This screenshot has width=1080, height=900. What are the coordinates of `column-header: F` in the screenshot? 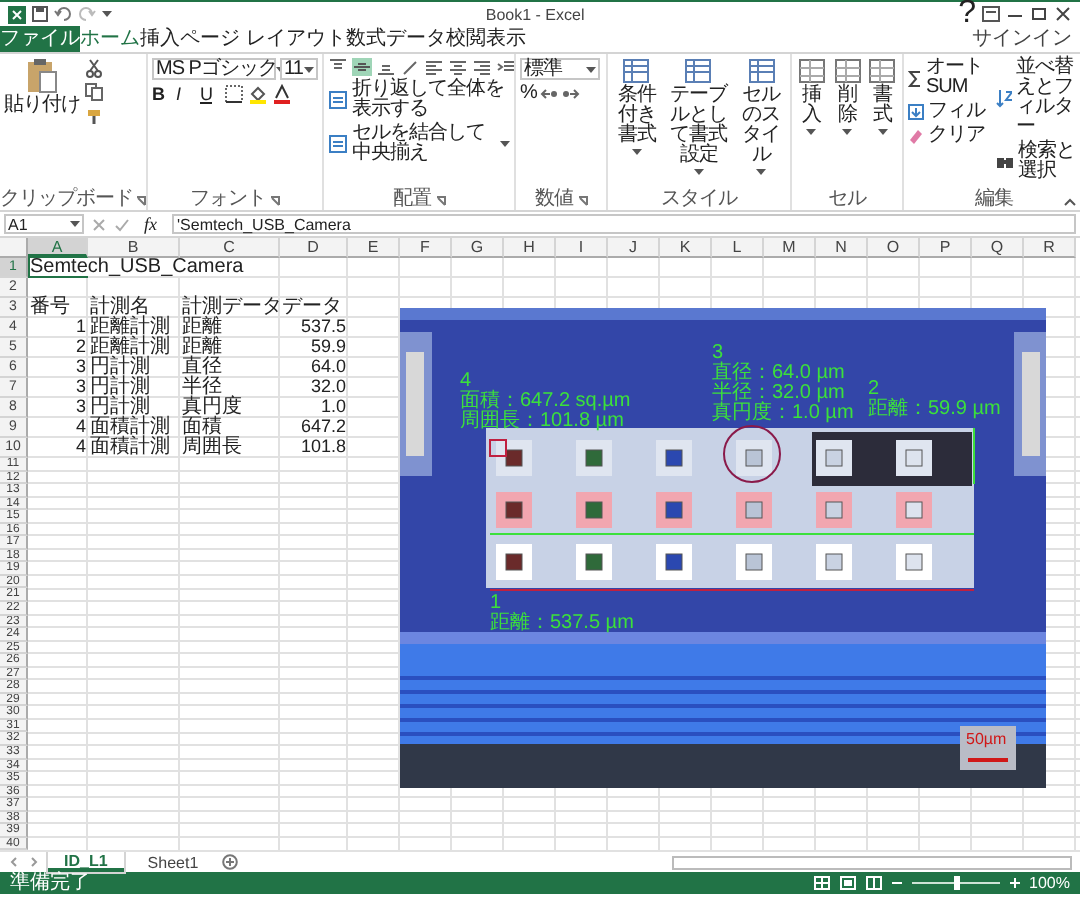 It's located at (426, 248).